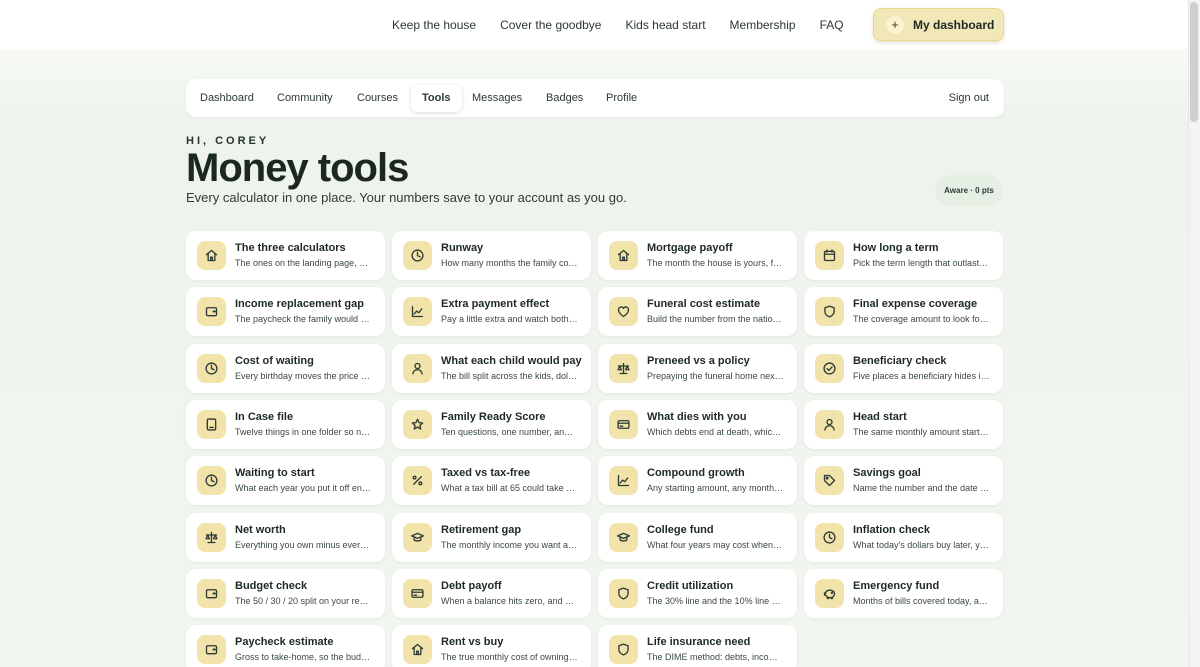 The height and width of the screenshot is (667, 1200). I want to click on tool-title: Income replacement gap, so click(299, 304).